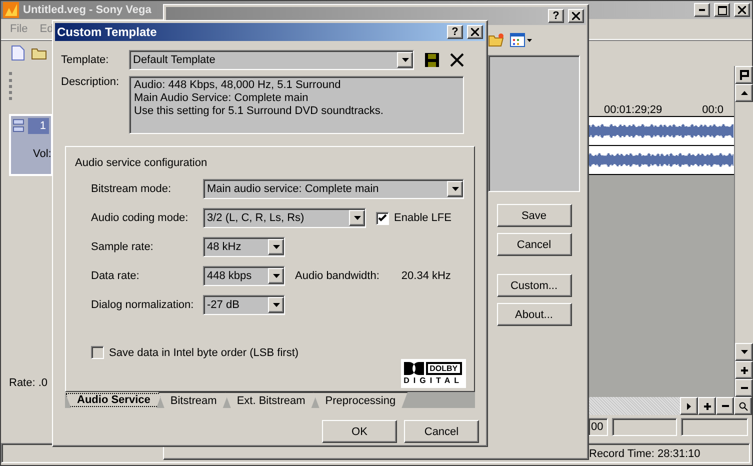  Describe the element at coordinates (244, 305) in the screenshot. I see `dropdown: -27 dB` at that location.